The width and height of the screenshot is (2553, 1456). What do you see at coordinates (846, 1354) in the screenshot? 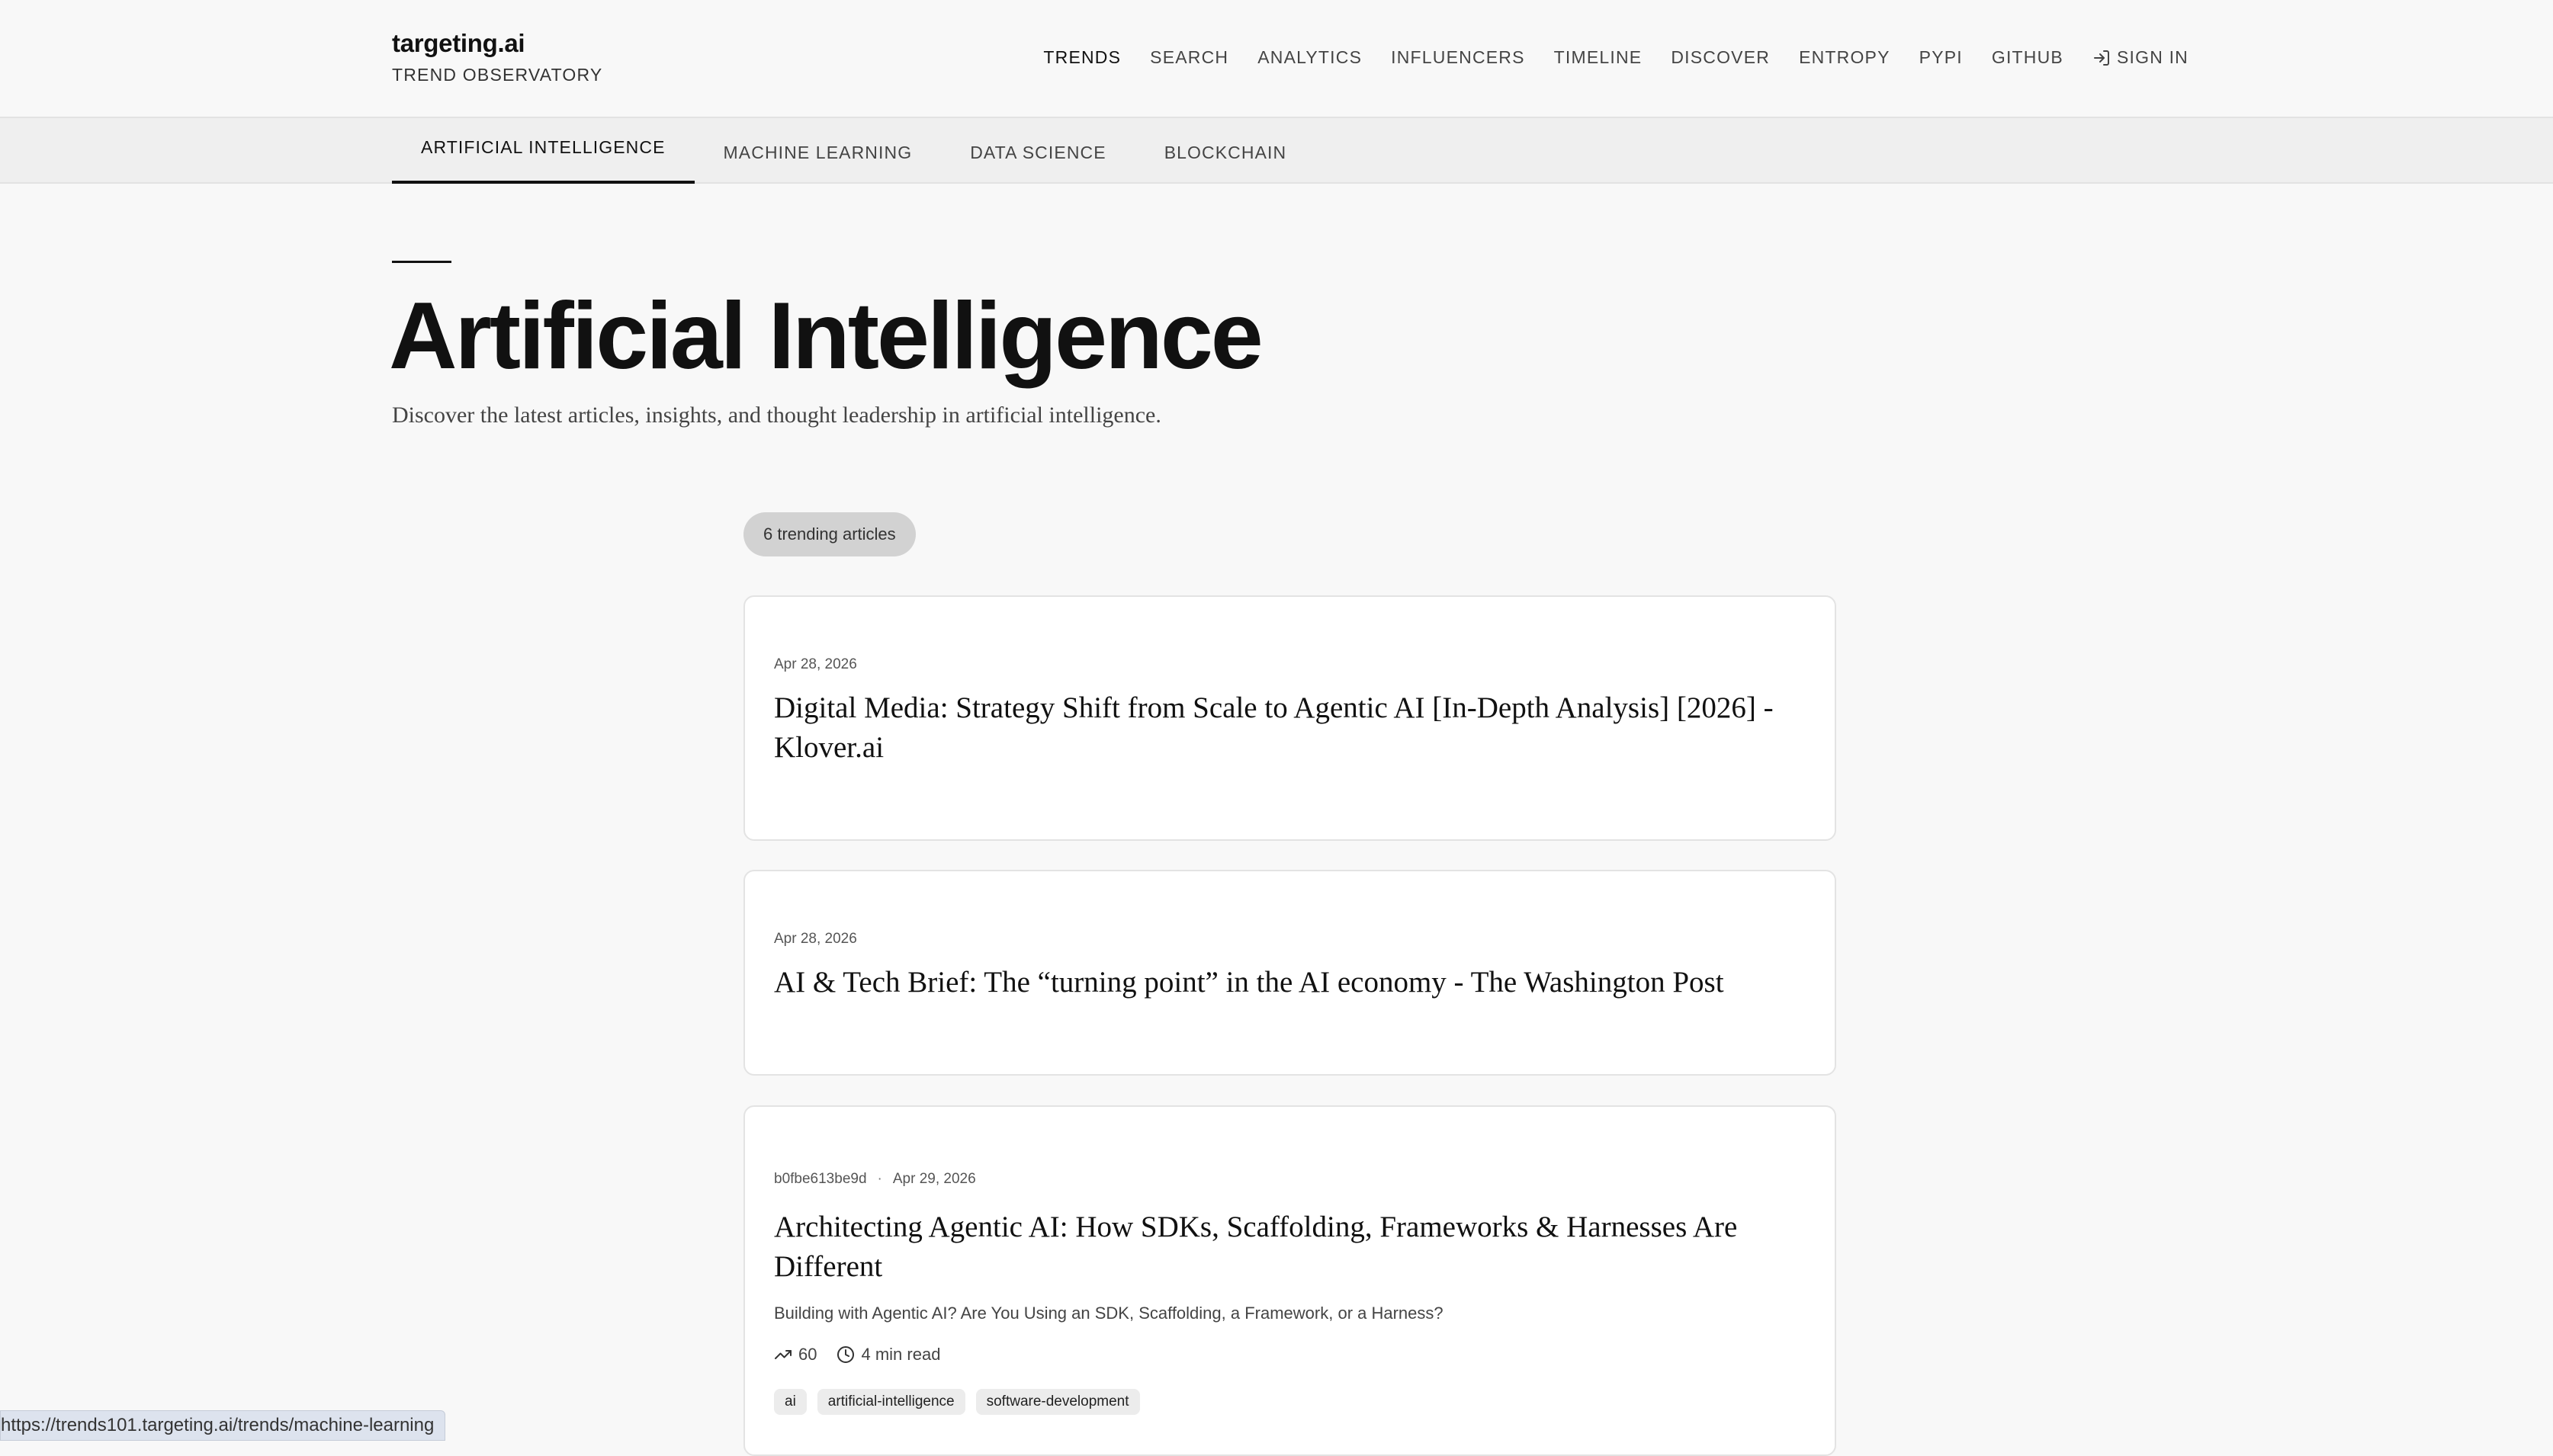
I see `clock-icon` at bounding box center [846, 1354].